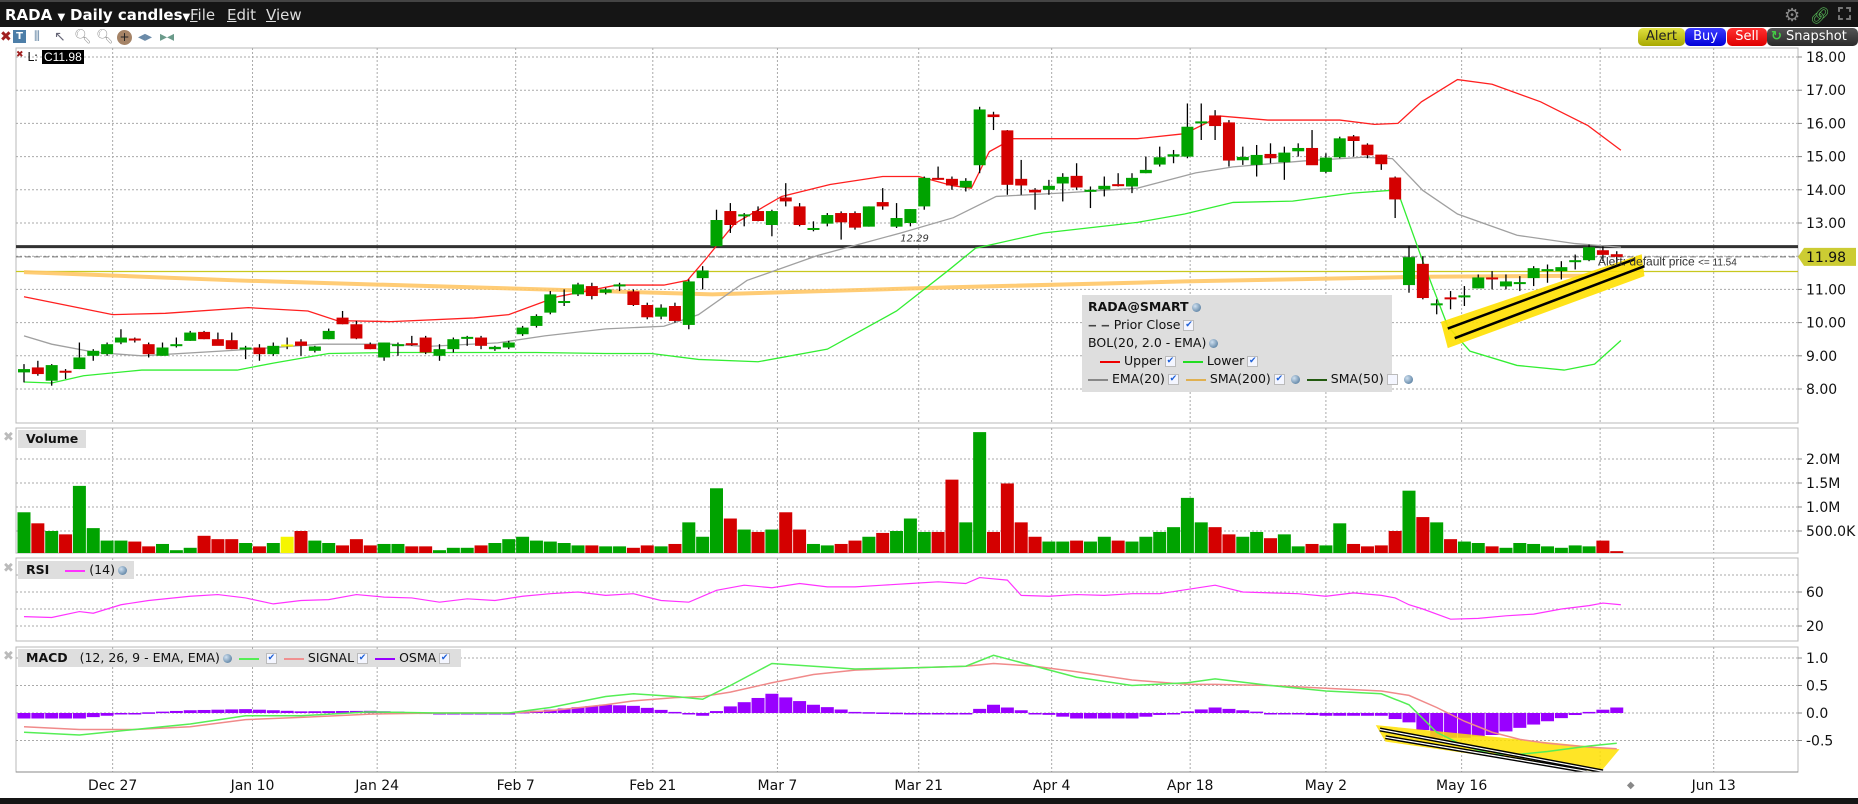 Image resolution: width=1858 pixels, height=804 pixels. What do you see at coordinates (241, 15) in the screenshot?
I see `menu-edit: Edit` at bounding box center [241, 15].